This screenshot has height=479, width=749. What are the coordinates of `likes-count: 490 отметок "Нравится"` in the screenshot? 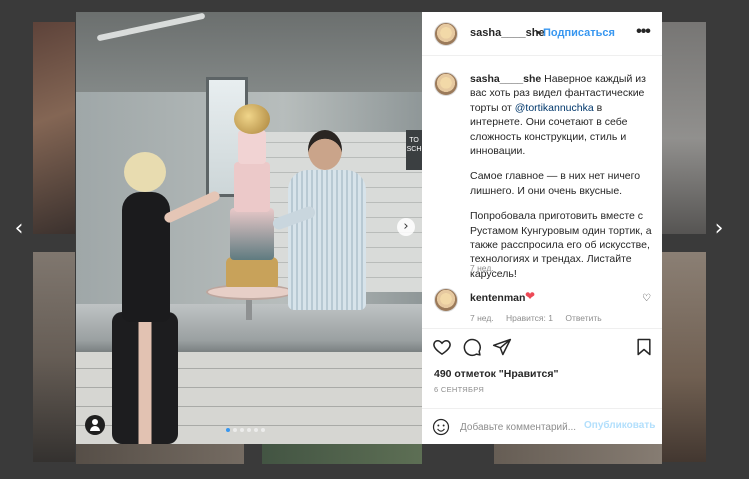 It's located at (496, 374).